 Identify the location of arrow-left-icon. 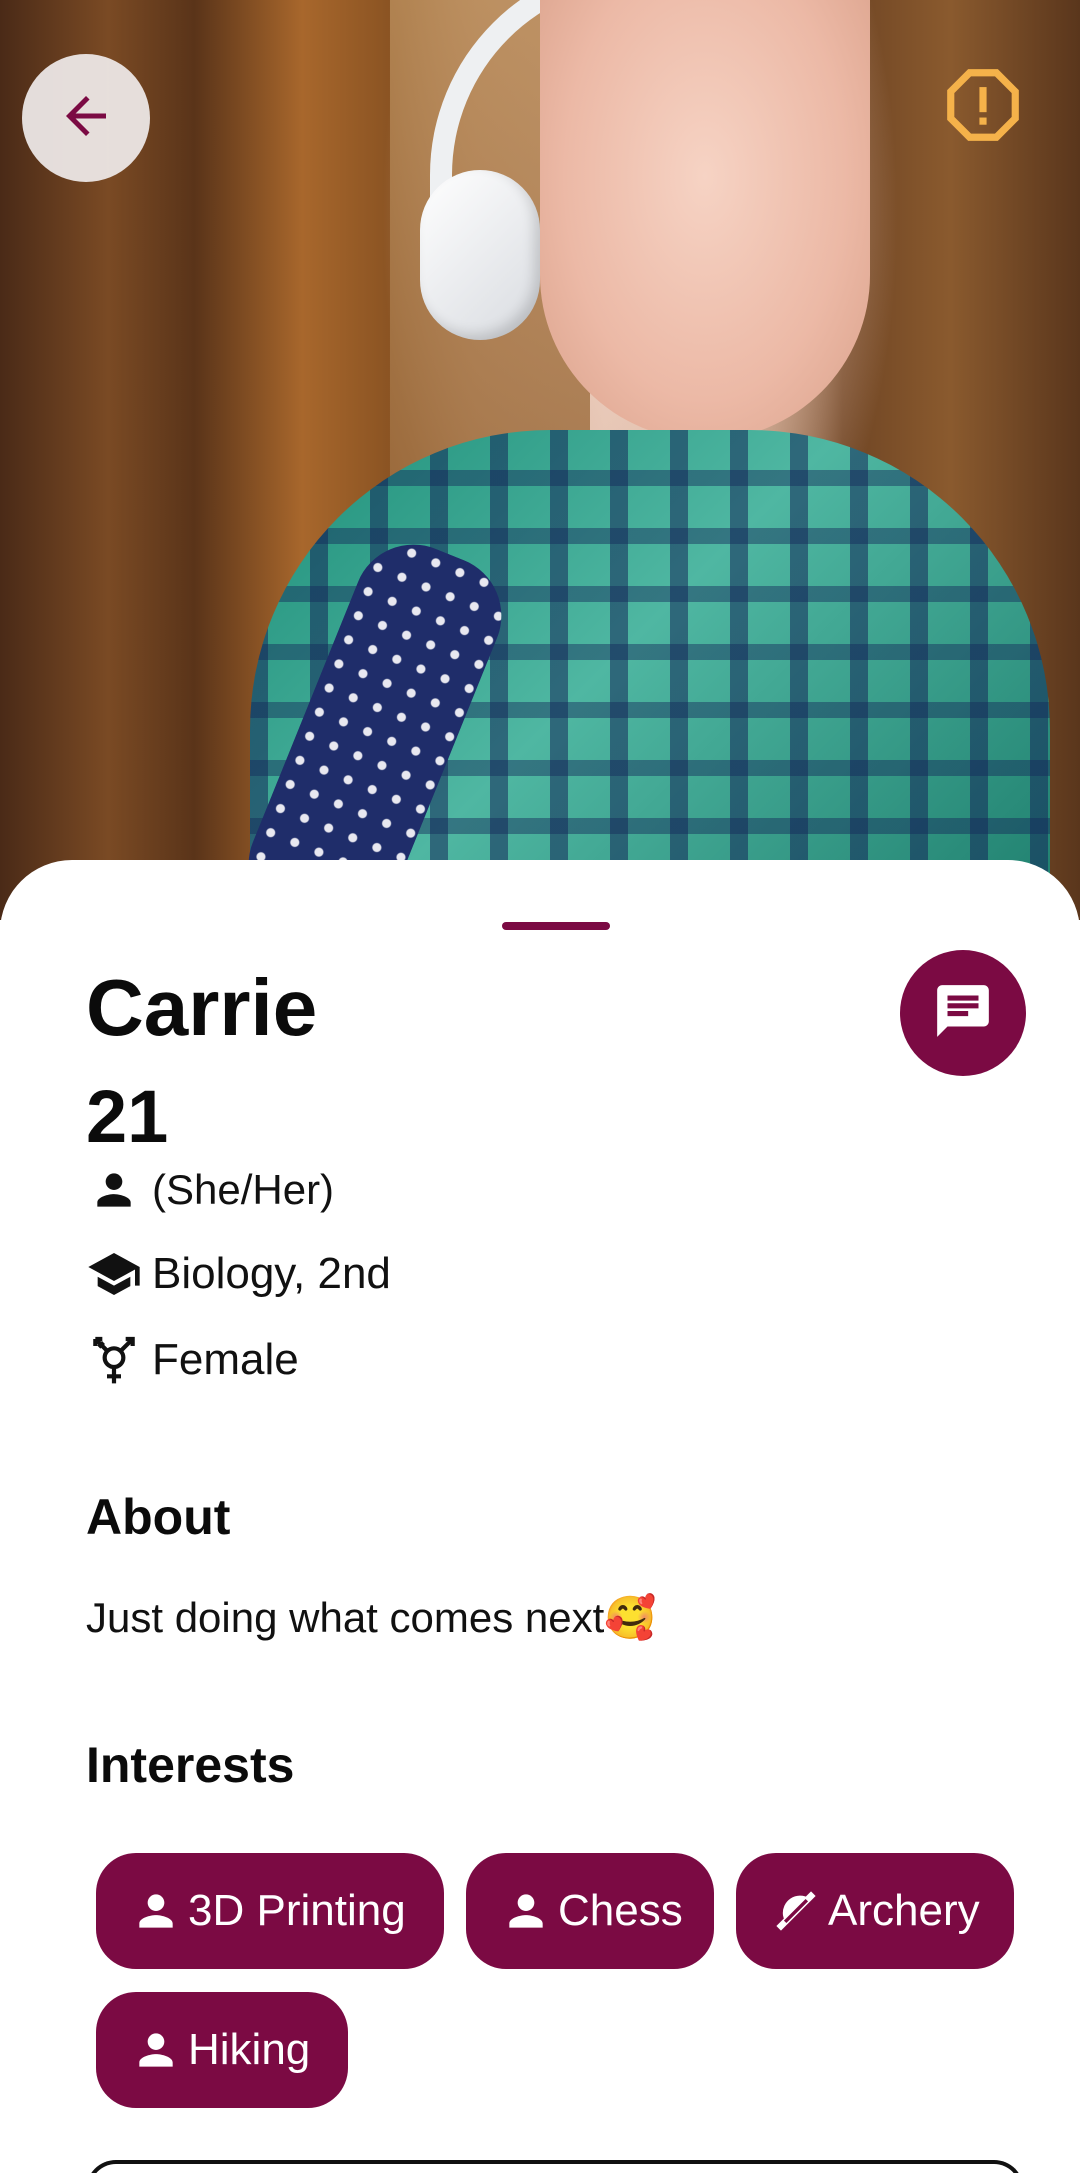
(86, 118).